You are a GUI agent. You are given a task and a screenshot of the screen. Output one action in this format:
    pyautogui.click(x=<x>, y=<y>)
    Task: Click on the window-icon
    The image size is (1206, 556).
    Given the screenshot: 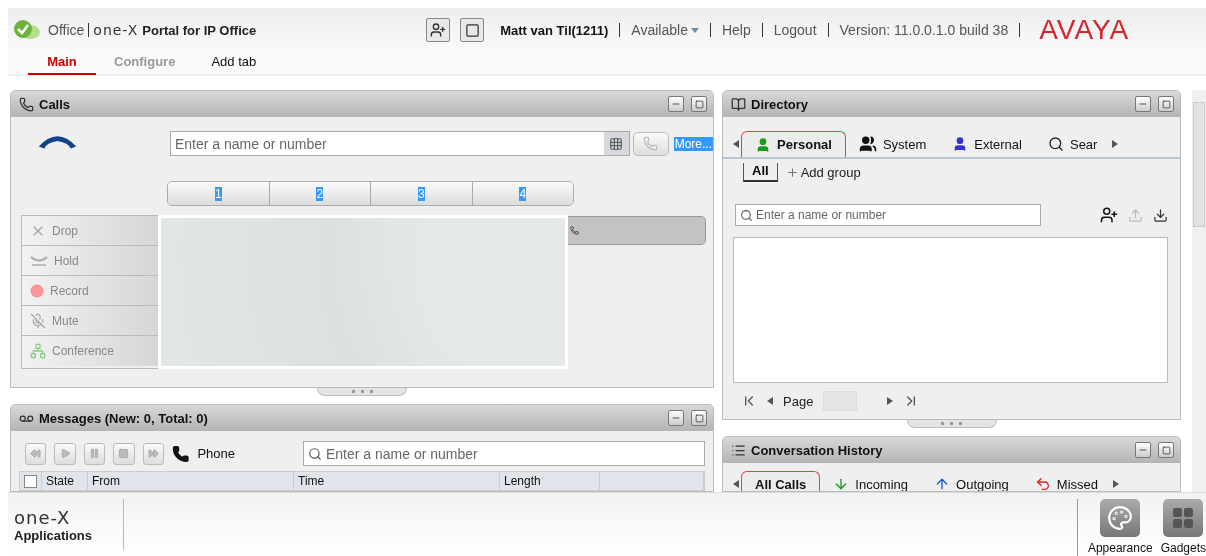 What is the action you would take?
    pyautogui.click(x=472, y=30)
    